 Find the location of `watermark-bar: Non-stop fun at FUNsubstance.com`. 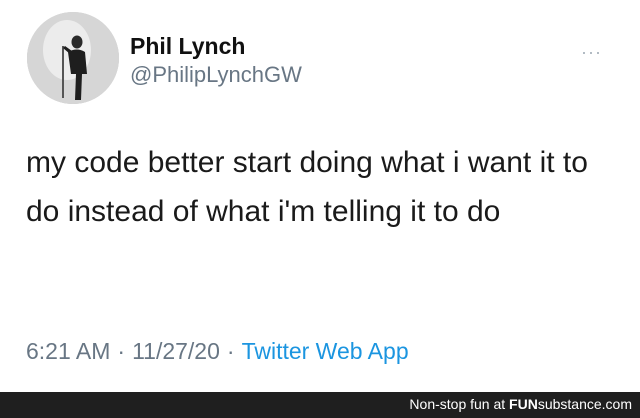

watermark-bar: Non-stop fun at FUNsubstance.com is located at coordinates (320, 405).